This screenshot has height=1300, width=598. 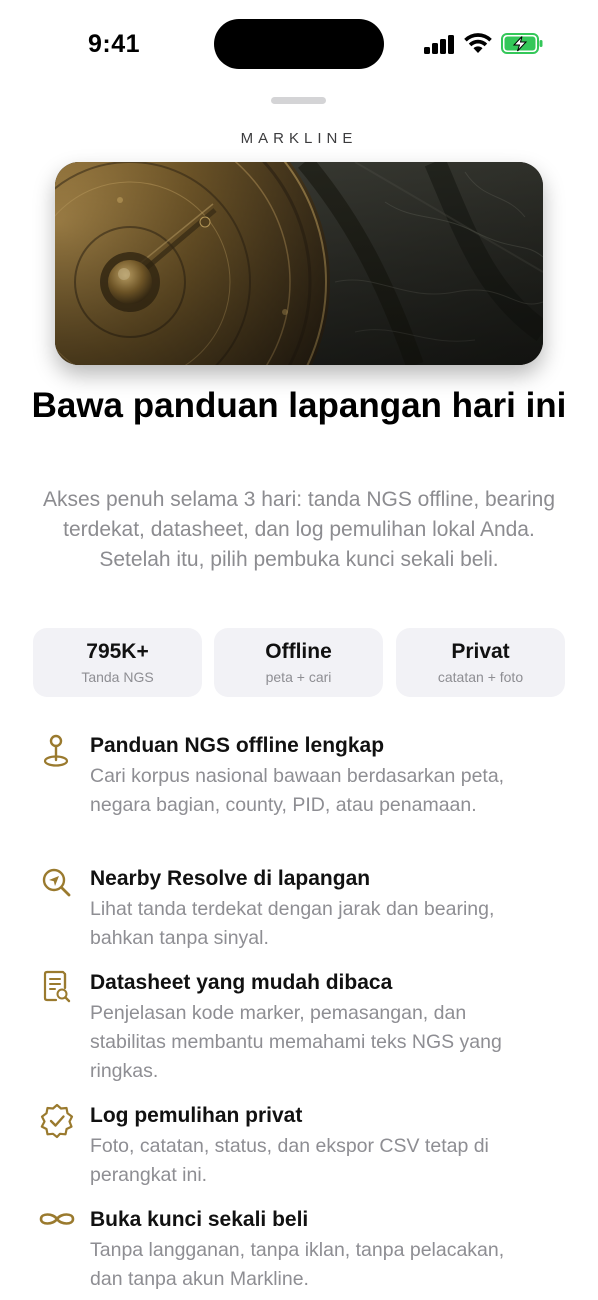 I want to click on verified-badge-icon, so click(x=57, y=1121).